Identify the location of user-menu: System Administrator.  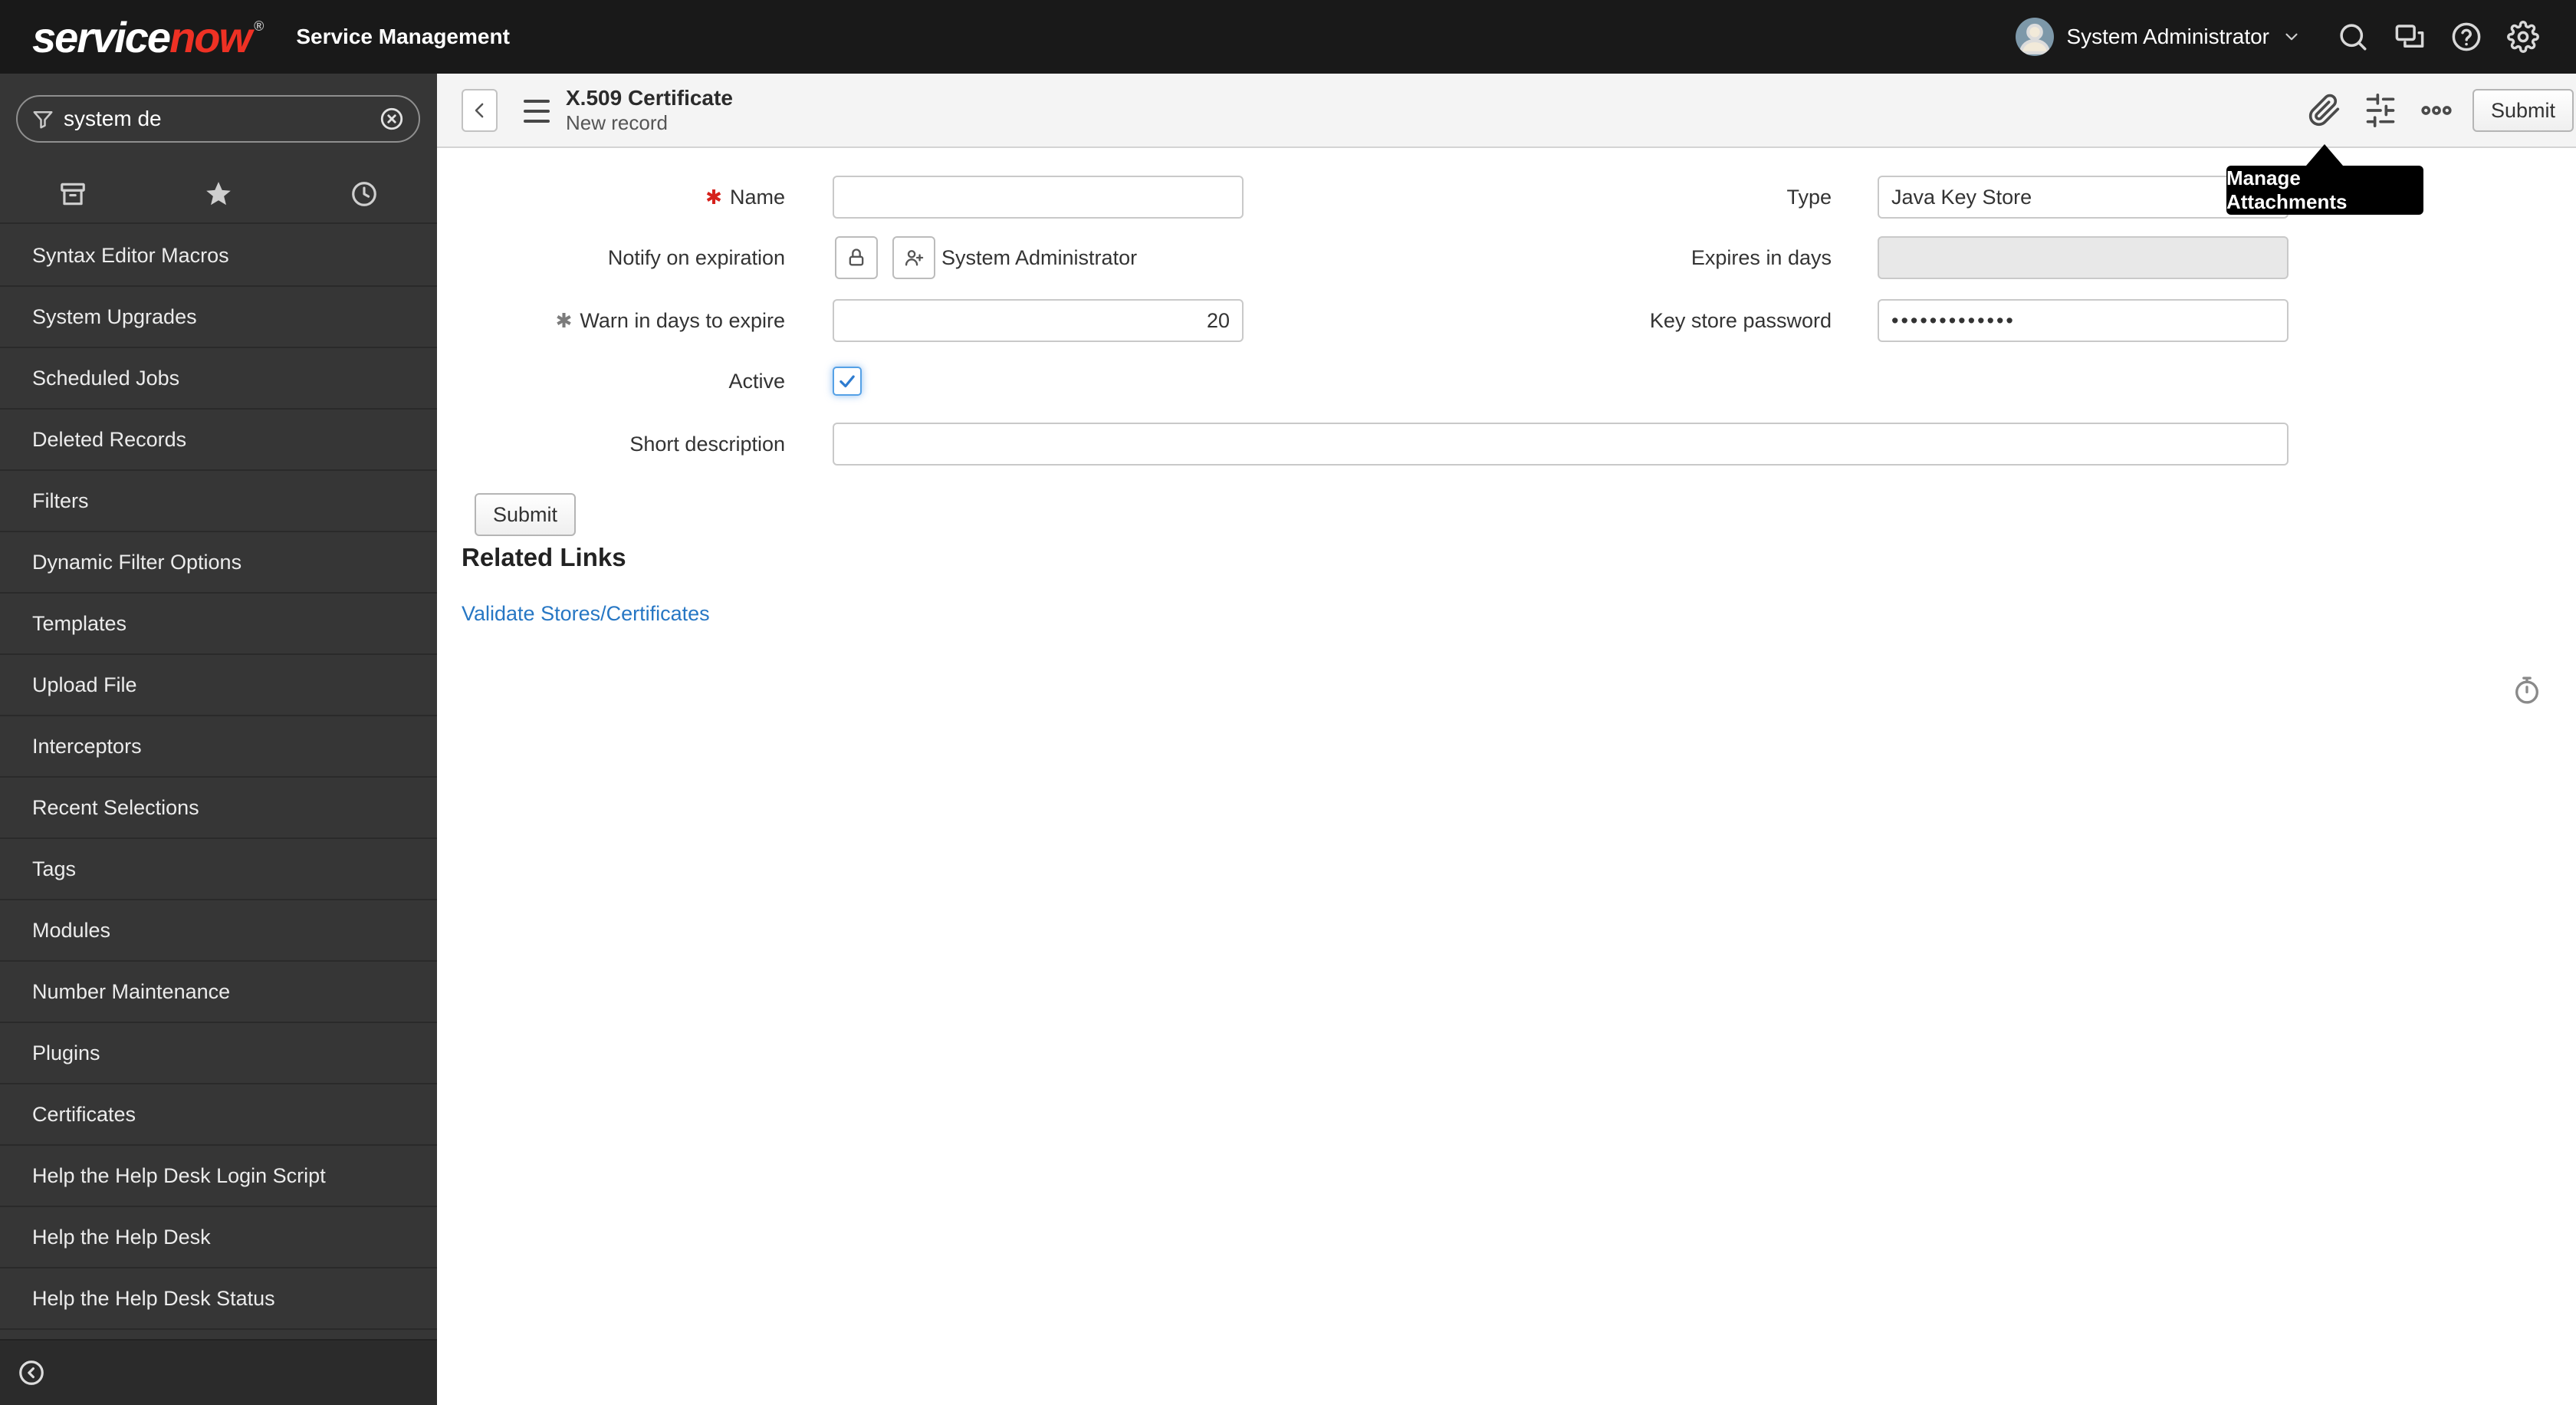
(2159, 37).